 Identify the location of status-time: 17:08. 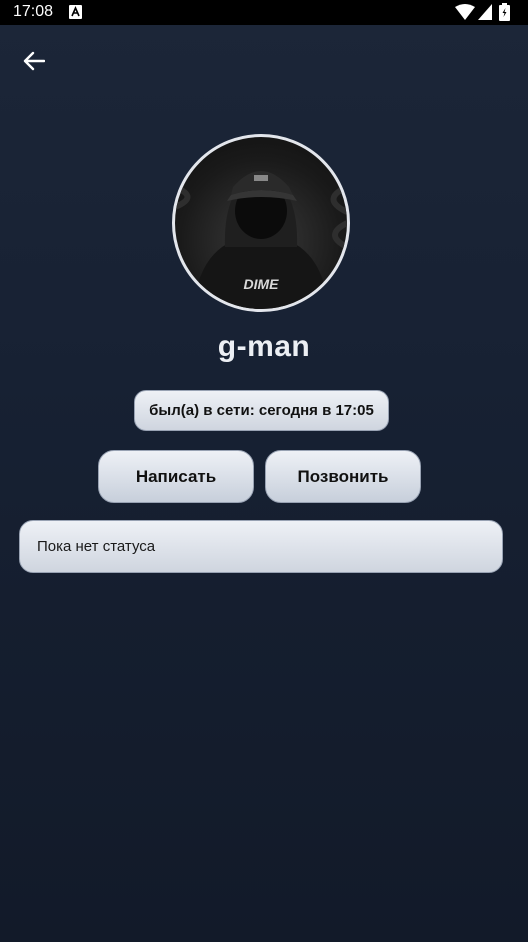
(33, 11).